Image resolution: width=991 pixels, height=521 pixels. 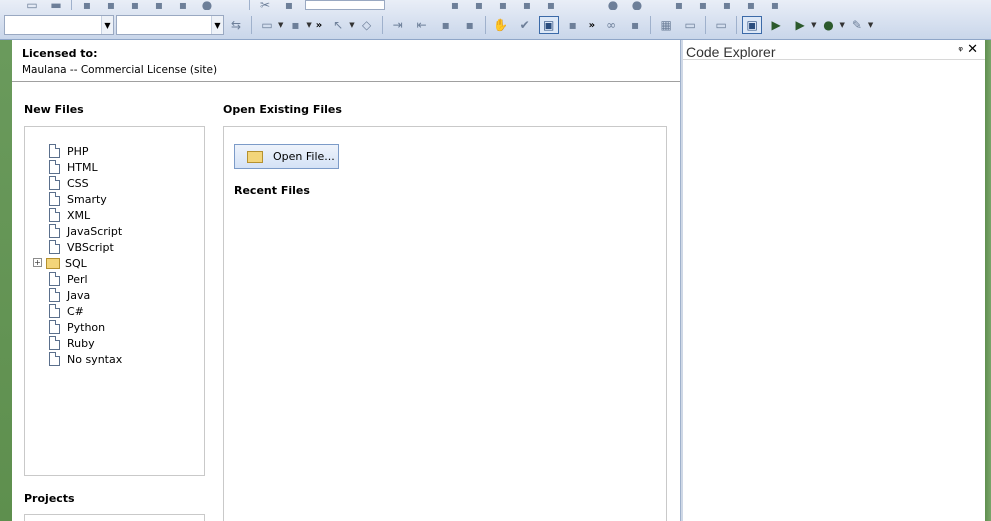 I want to click on layout-icon: ▪, so click(x=727, y=5).